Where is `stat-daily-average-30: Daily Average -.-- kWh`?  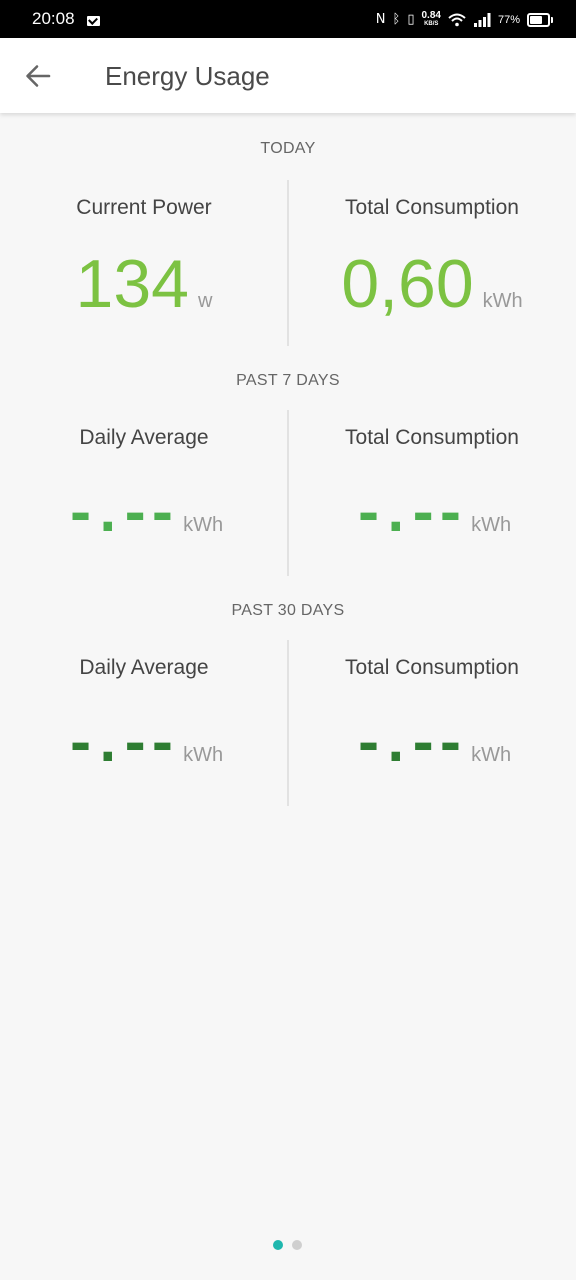 stat-daily-average-30: Daily Average -.-- kWh is located at coordinates (144, 723).